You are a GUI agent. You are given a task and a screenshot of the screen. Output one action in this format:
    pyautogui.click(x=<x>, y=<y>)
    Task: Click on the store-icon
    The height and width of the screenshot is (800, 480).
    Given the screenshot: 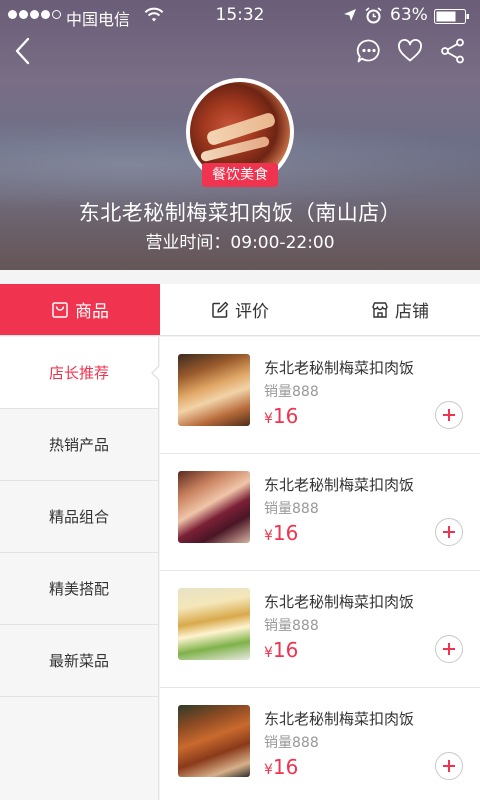 What is the action you would take?
    pyautogui.click(x=380, y=309)
    